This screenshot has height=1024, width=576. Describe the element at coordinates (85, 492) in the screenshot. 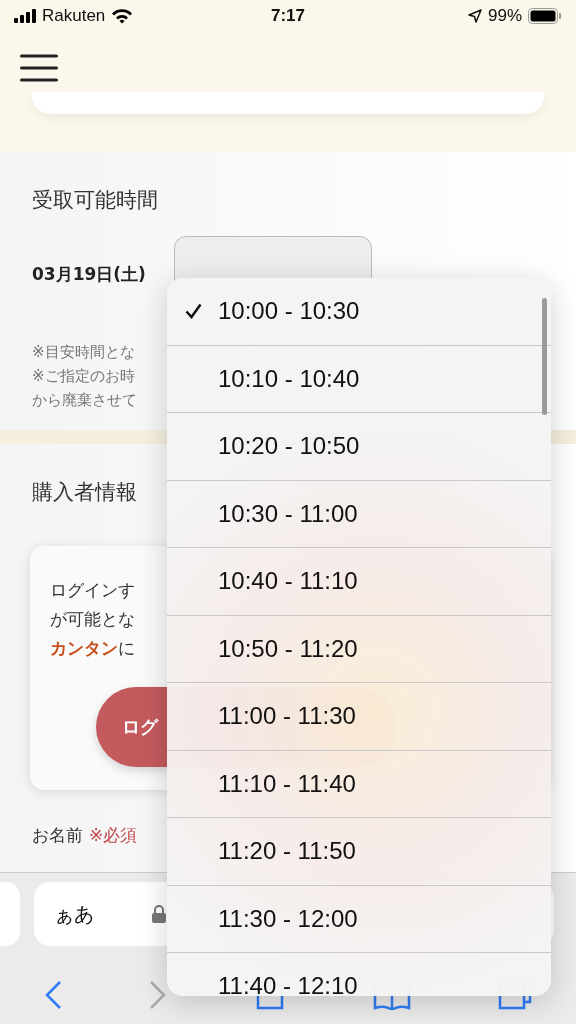

I see `section-title: 購入者情報` at that location.